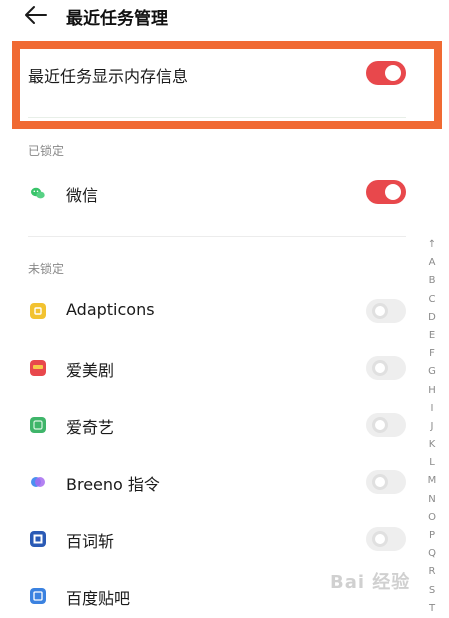  Describe the element at coordinates (432, 536) in the screenshot. I see `index-letter: P` at that location.